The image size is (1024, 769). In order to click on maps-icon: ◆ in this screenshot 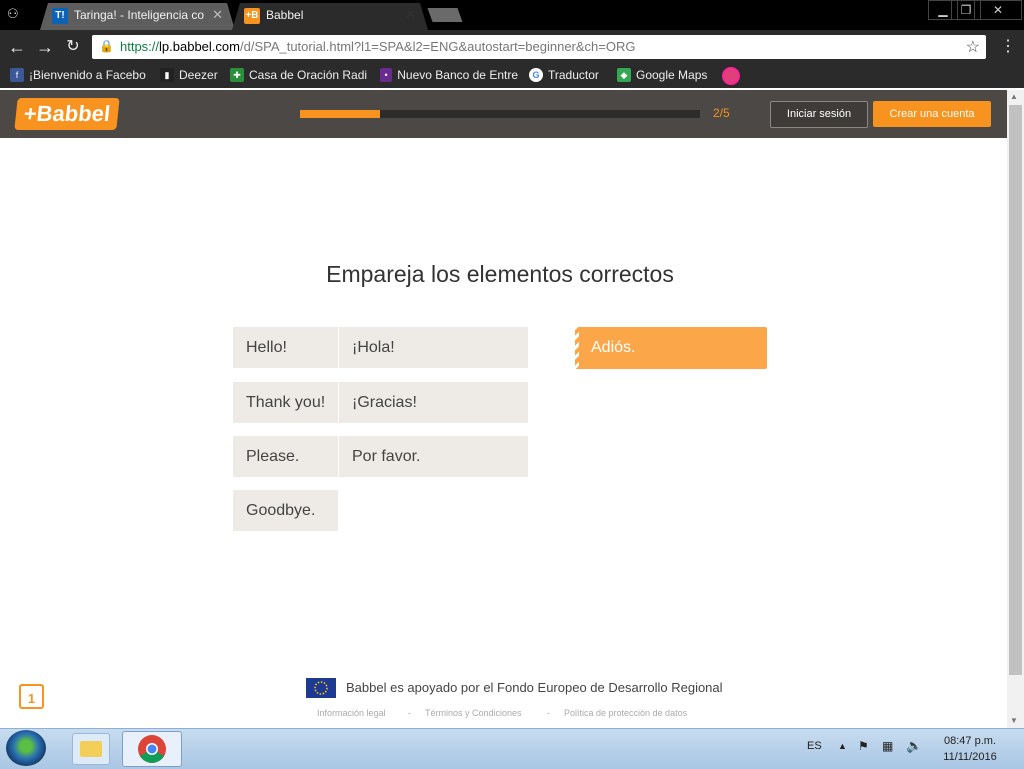, I will do `click(624, 75)`.